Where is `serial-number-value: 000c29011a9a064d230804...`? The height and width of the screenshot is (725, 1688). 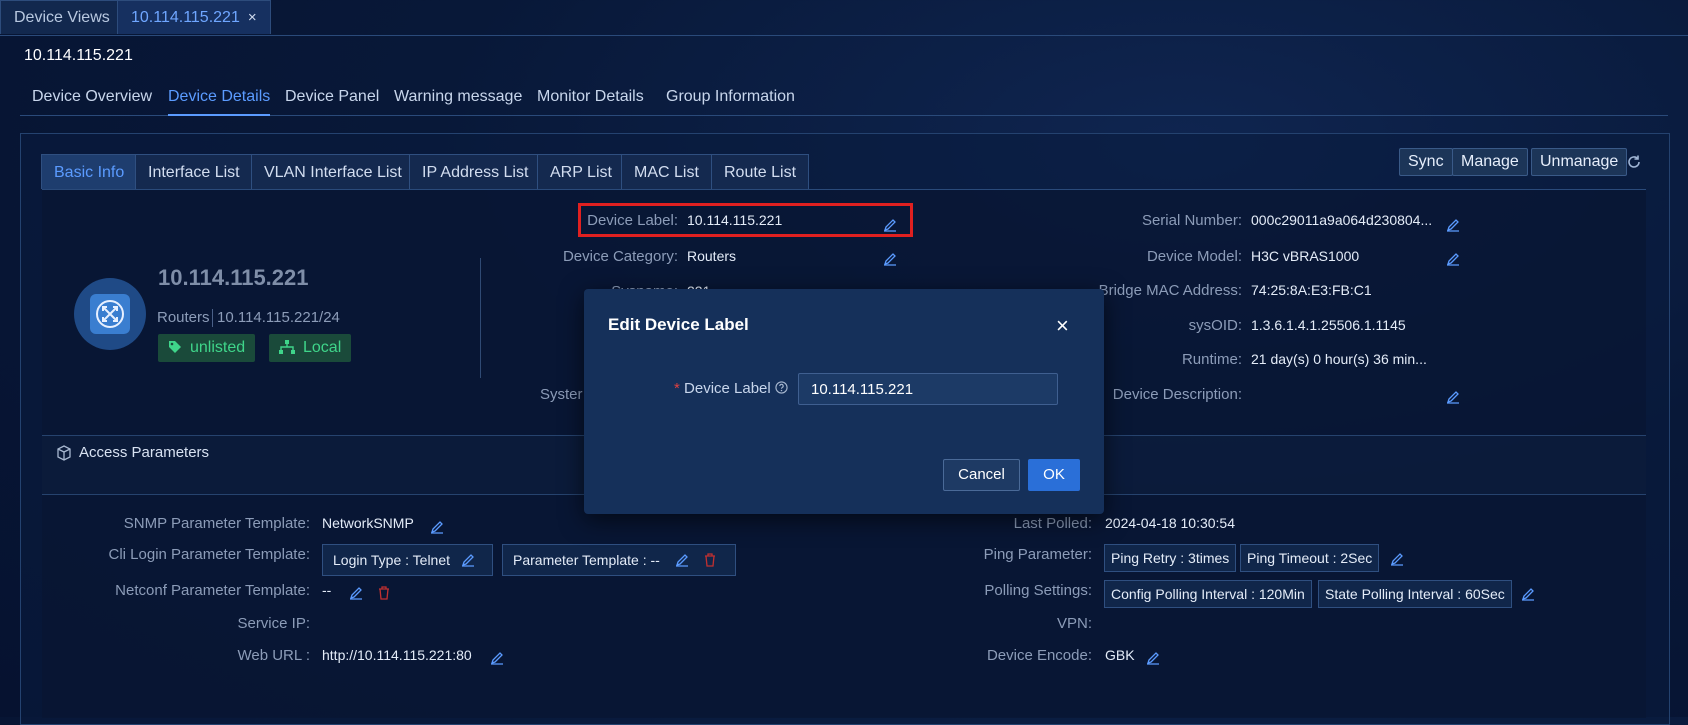 serial-number-value: 000c29011a9a064d230804... is located at coordinates (1342, 220).